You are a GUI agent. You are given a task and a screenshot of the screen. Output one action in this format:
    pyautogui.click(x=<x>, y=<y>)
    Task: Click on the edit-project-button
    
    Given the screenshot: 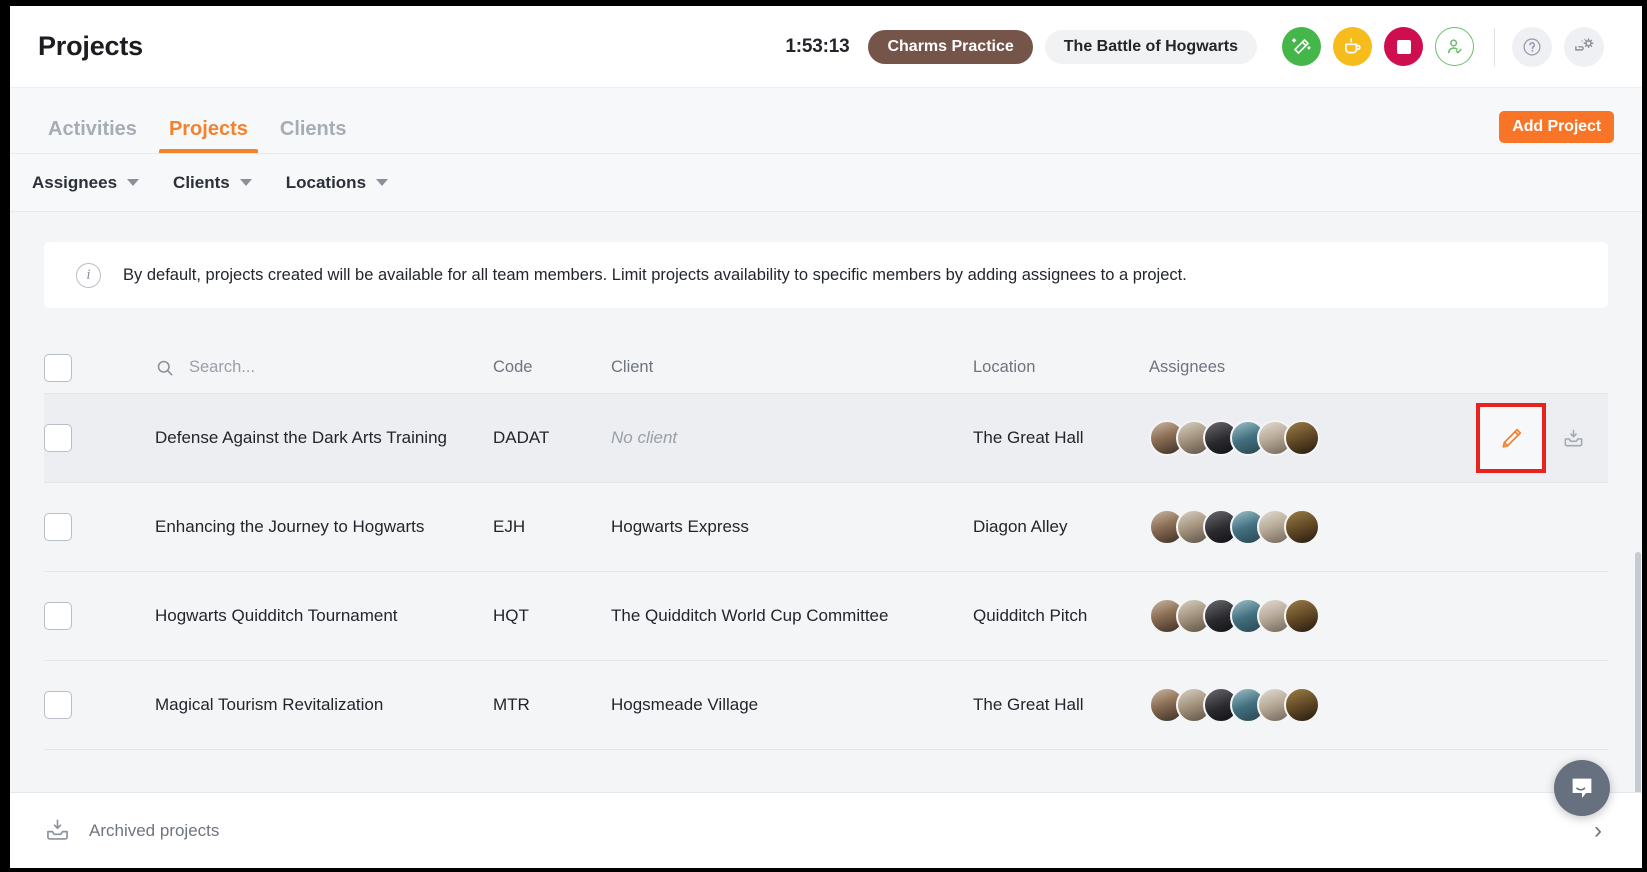 What is the action you would take?
    pyautogui.click(x=1511, y=438)
    